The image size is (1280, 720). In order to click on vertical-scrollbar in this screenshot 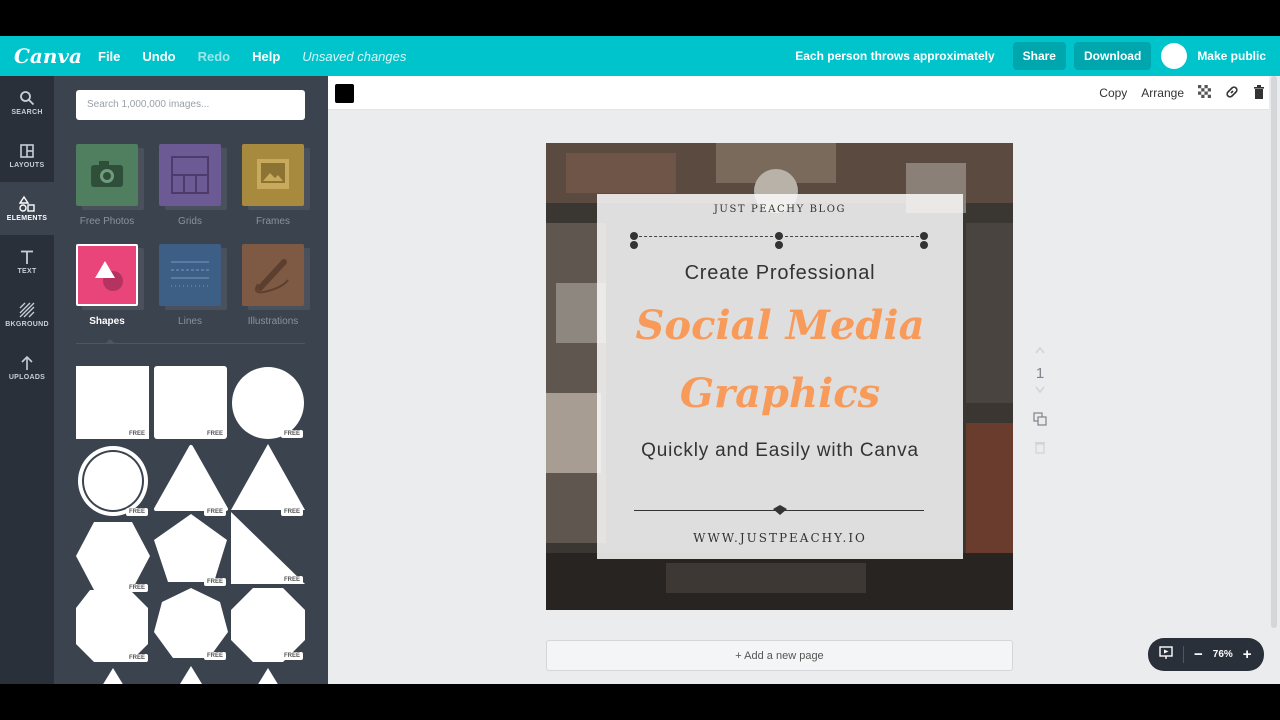, I will do `click(1274, 380)`.